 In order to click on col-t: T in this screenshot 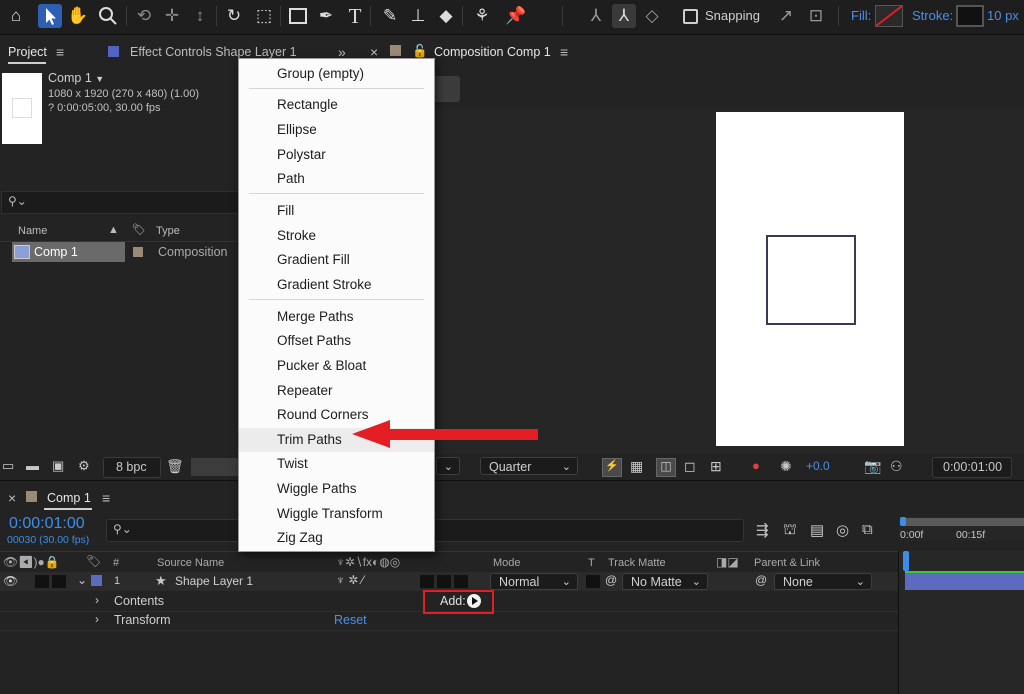, I will do `click(591, 563)`.